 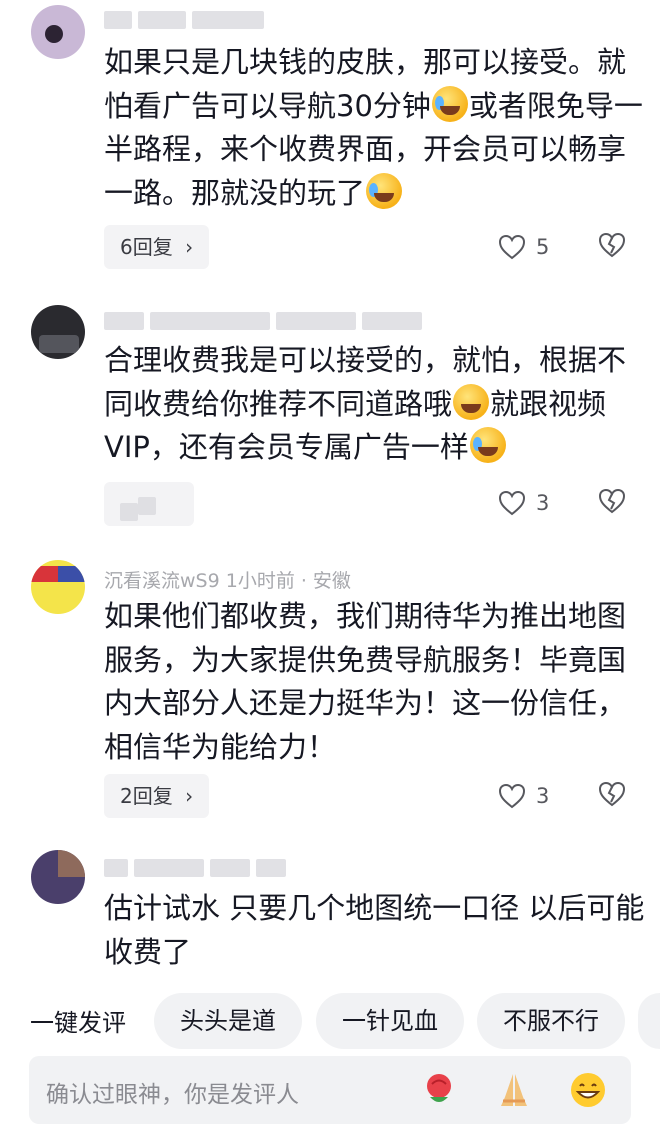 What do you see at coordinates (330, 1090) in the screenshot?
I see `comment-input: 确认过眼神，你是发评人` at bounding box center [330, 1090].